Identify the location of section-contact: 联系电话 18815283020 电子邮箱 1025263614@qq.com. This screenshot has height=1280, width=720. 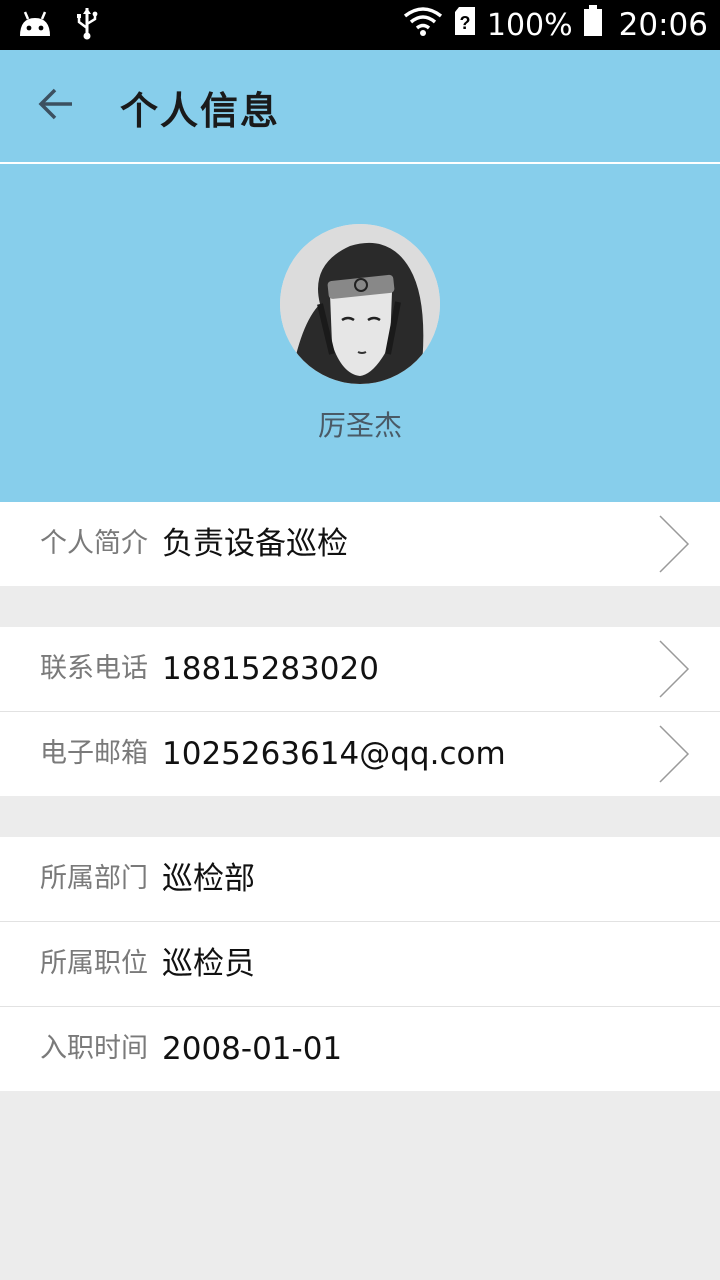
(360, 711).